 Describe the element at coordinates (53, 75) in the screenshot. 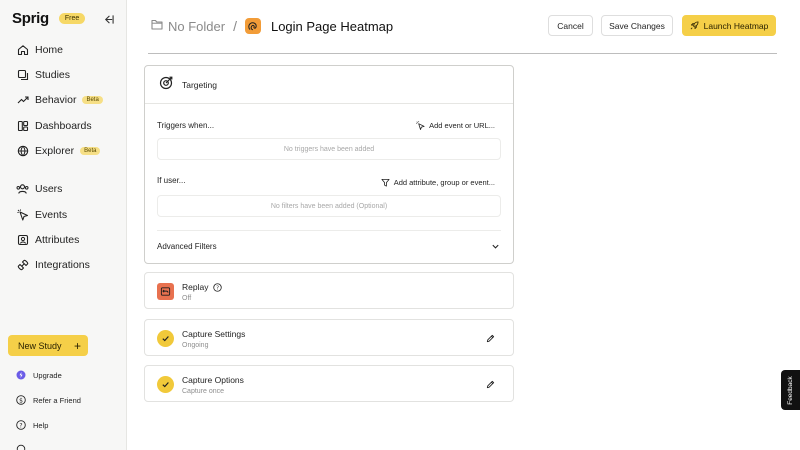

I see `sidebar-item-label: Studies` at that location.